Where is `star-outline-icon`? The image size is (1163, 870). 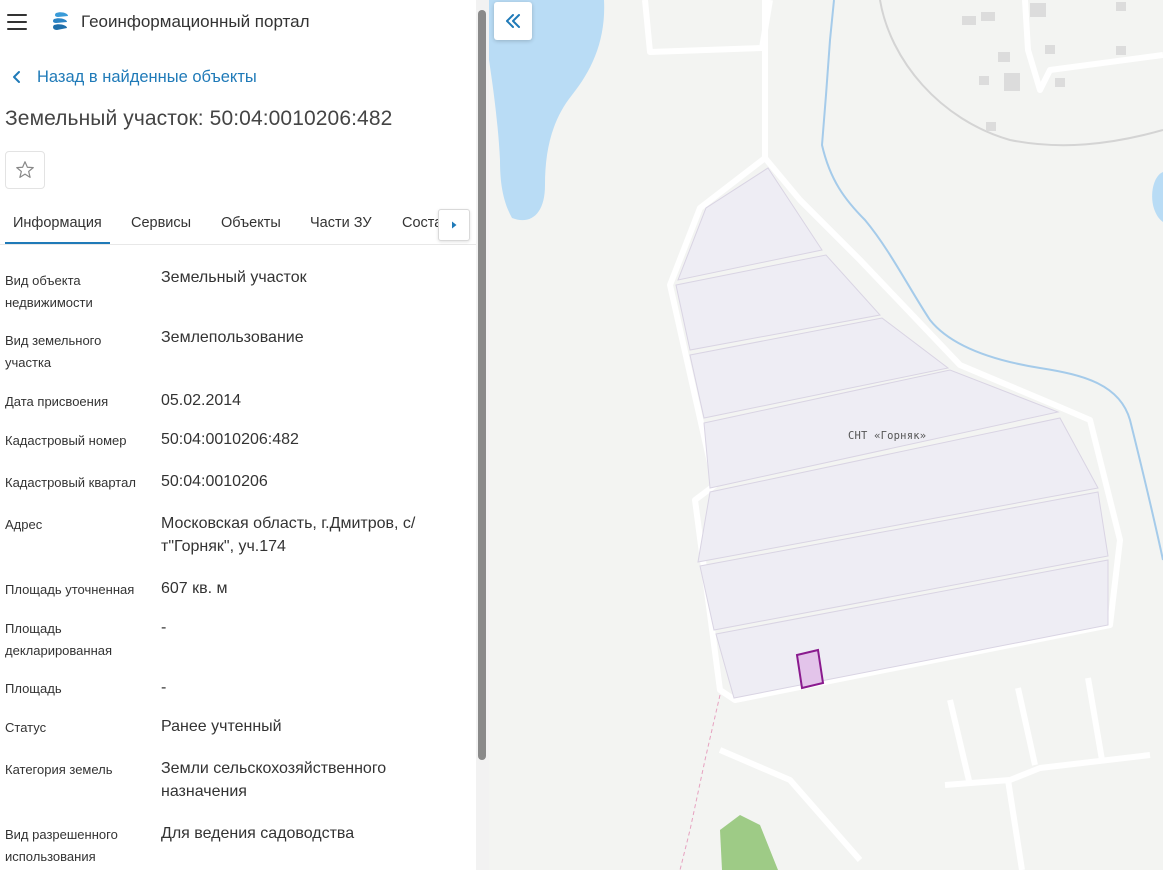 star-outline-icon is located at coordinates (25, 169).